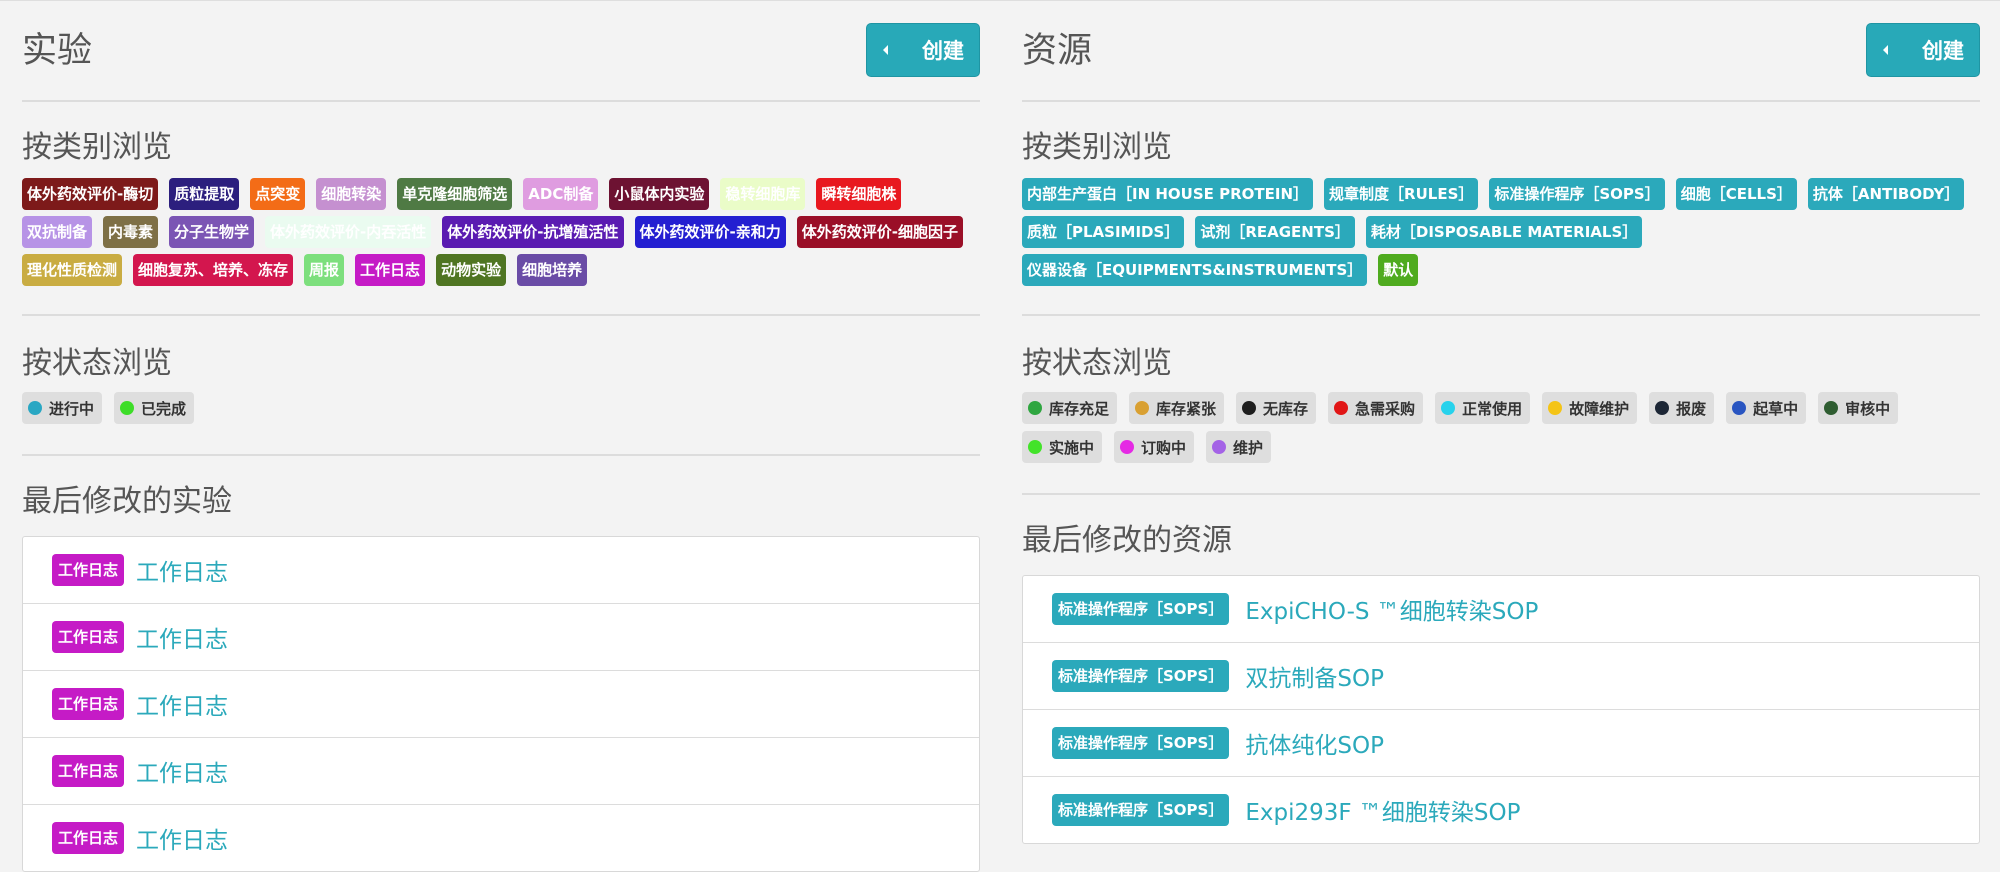 This screenshot has height=872, width=2000. What do you see at coordinates (72, 408) in the screenshot?
I see `status-label: 进行中` at bounding box center [72, 408].